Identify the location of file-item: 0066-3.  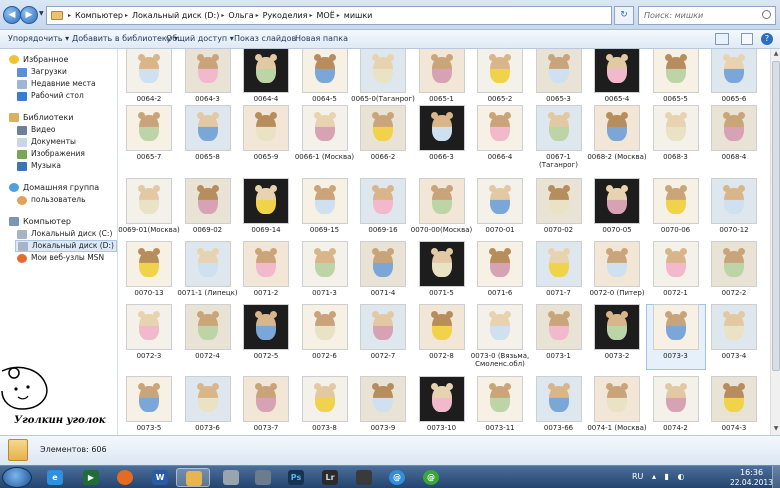
(442, 138).